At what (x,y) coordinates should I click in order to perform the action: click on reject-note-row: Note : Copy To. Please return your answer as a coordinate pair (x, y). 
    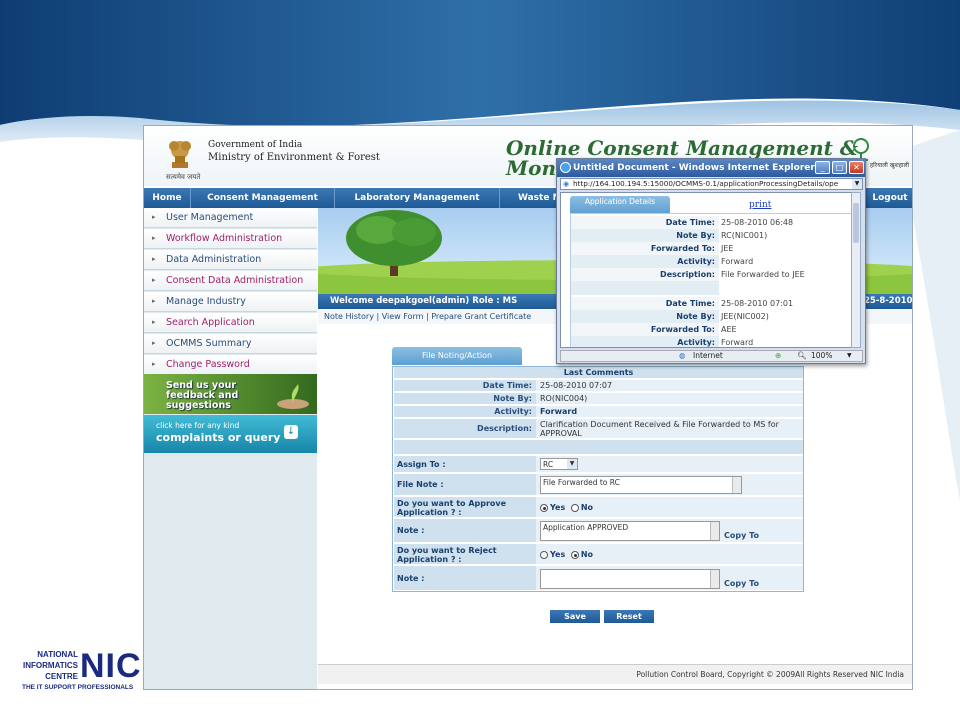
    Looking at the image, I should click on (598, 578).